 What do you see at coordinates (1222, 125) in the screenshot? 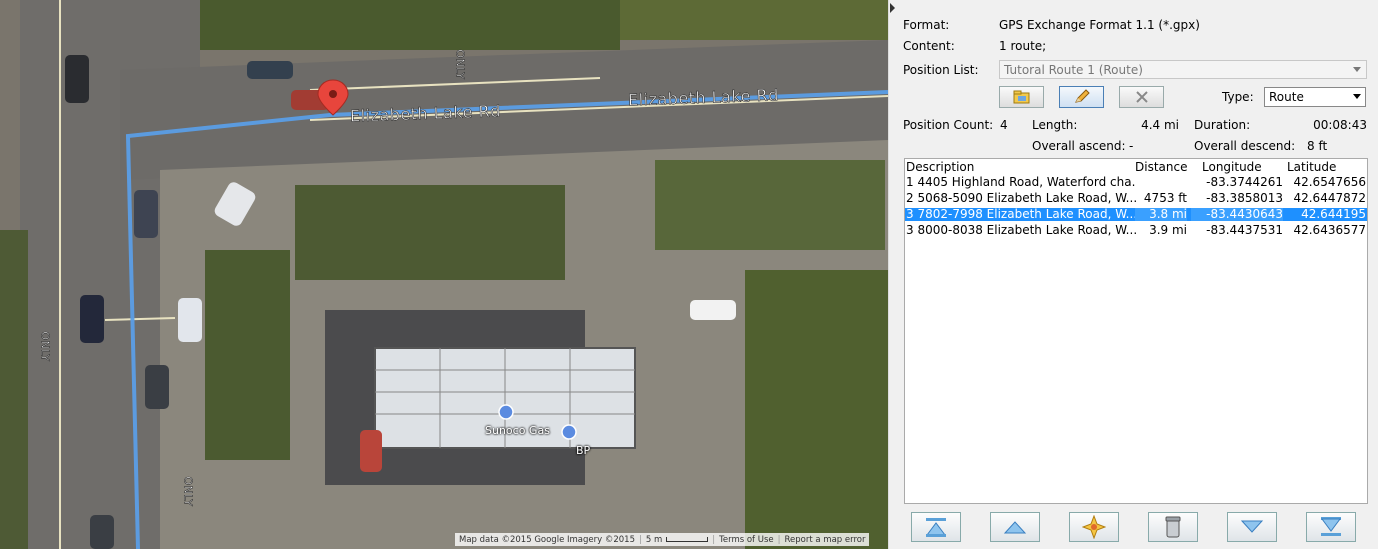
I see `duration-label: Duration:` at bounding box center [1222, 125].